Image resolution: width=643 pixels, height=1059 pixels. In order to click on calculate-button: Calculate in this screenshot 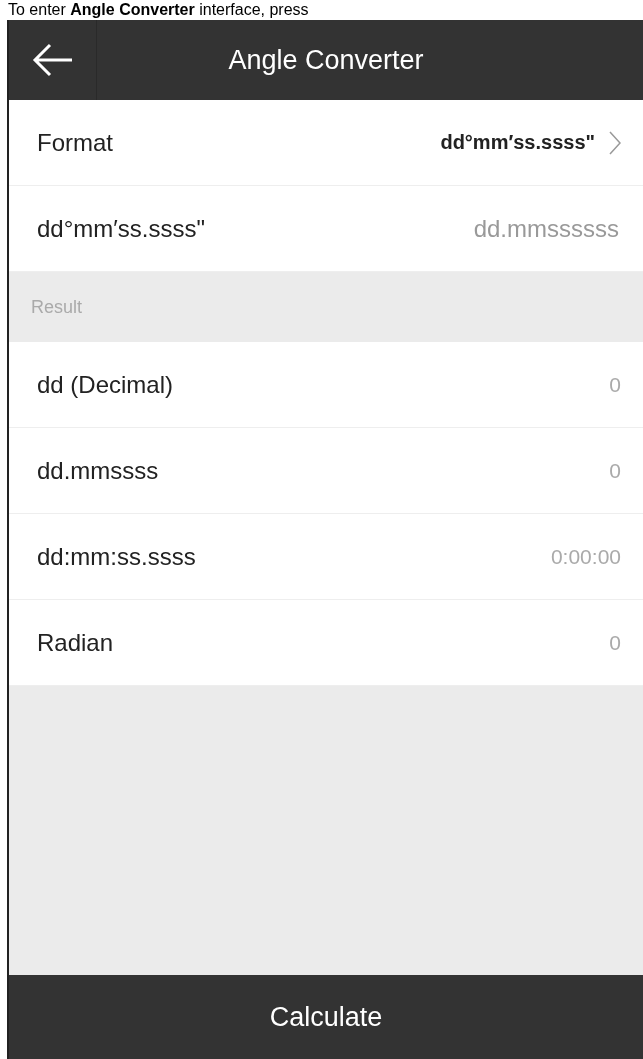, I will do `click(326, 1017)`.